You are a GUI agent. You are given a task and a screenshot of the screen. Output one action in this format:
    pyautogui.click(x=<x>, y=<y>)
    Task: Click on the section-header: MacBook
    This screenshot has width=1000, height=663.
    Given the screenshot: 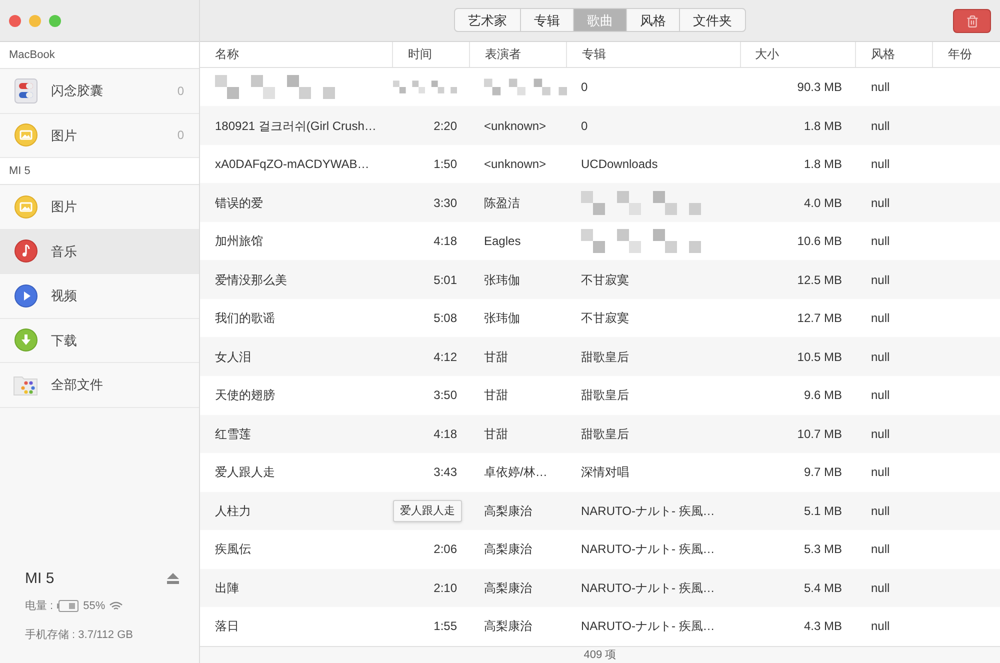 What is the action you would take?
    pyautogui.click(x=32, y=55)
    